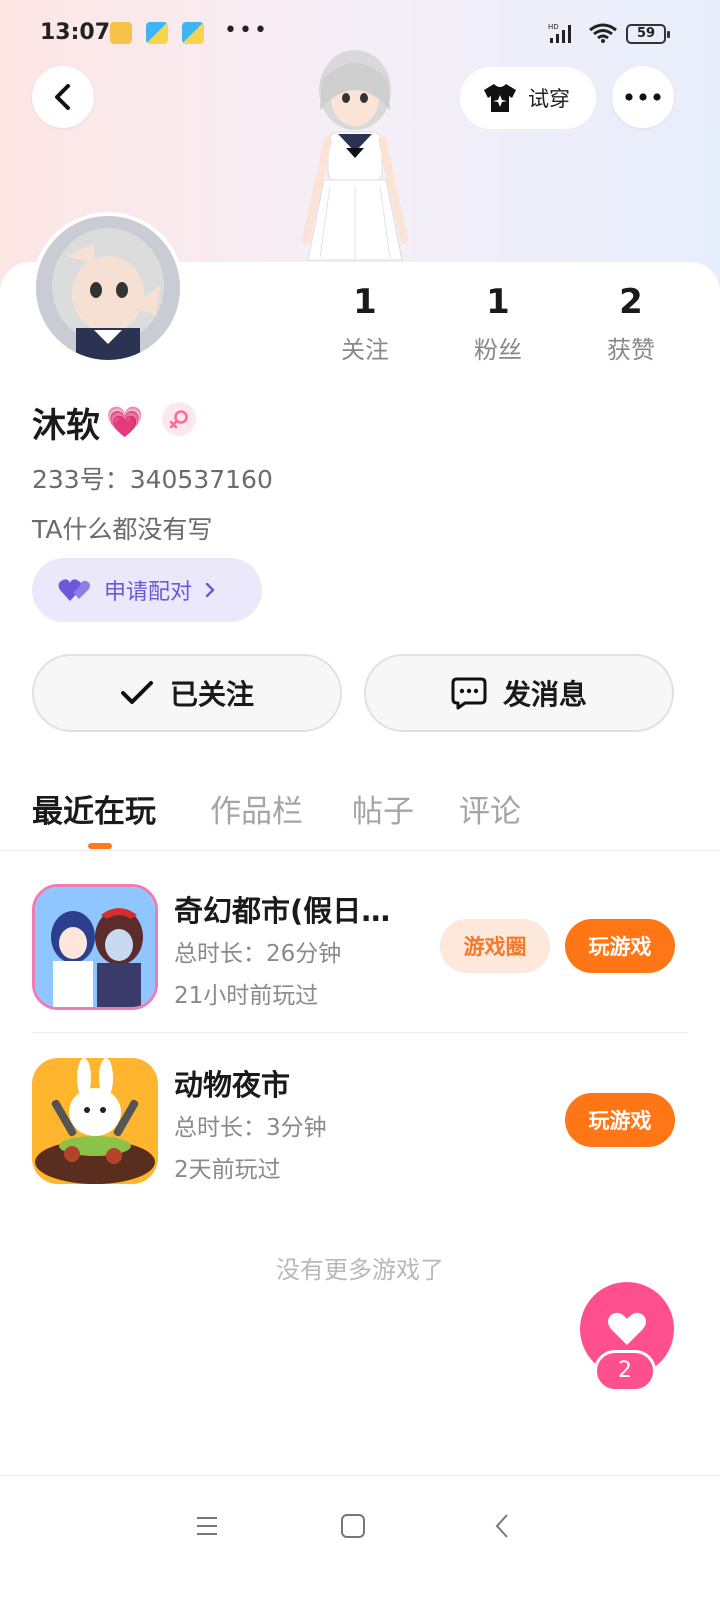 The height and width of the screenshot is (1600, 720). I want to click on tshirt-icon, so click(500, 98).